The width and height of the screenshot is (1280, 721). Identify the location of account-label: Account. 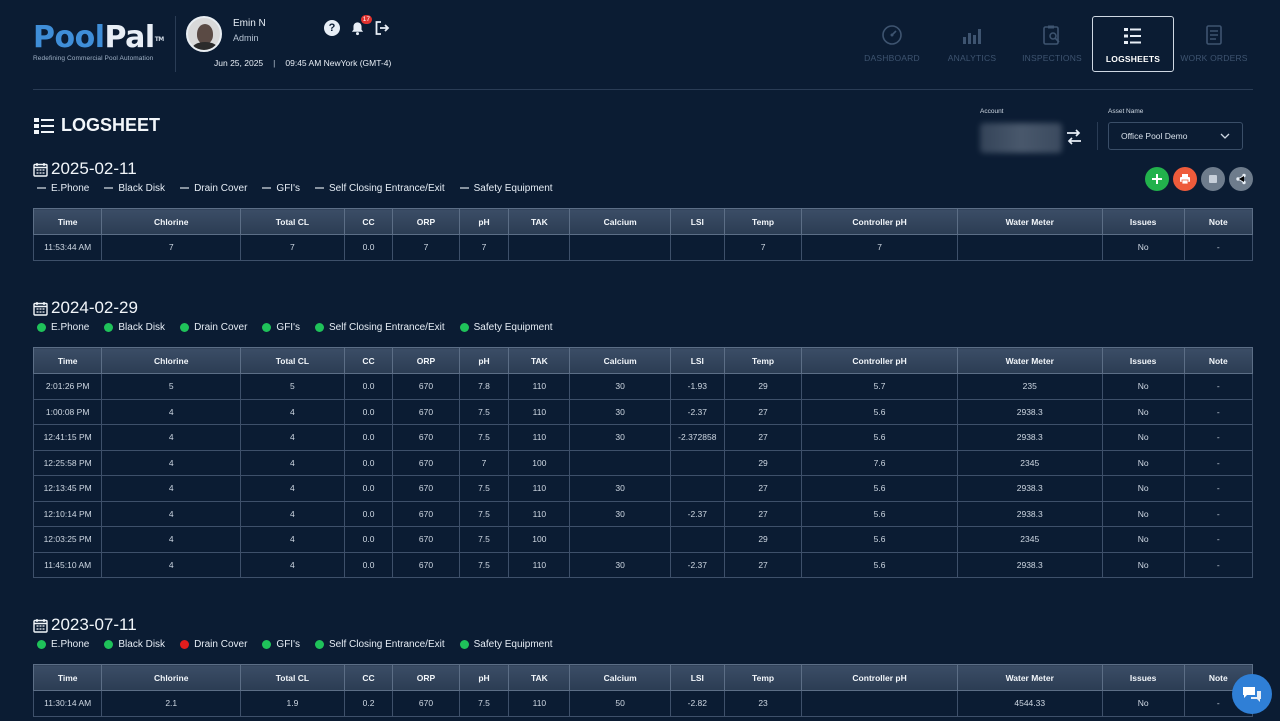
(992, 111).